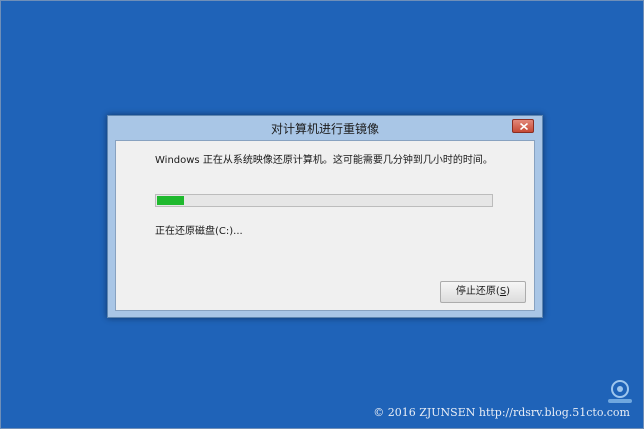 This screenshot has width=644, height=429. I want to click on dialog-title: 对计算机进行重镜像, so click(324, 129).